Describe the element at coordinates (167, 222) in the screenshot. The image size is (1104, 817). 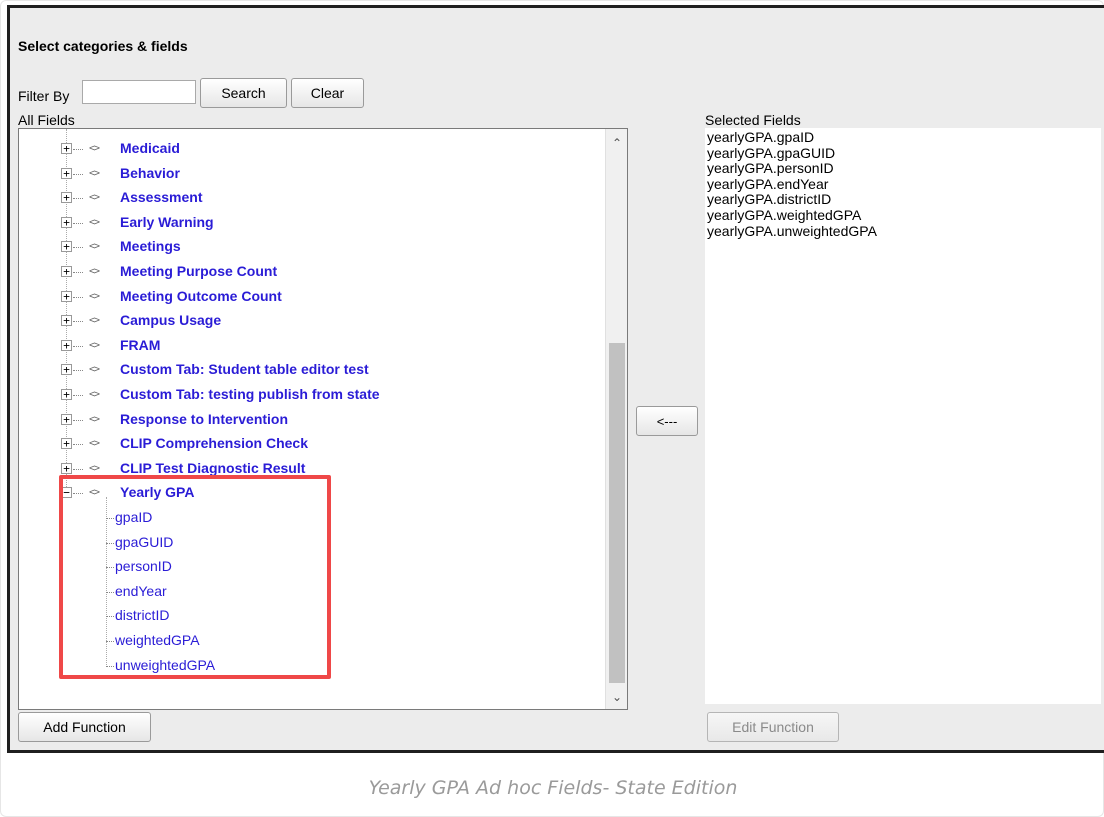
I see `category-label: Early Warning` at that location.